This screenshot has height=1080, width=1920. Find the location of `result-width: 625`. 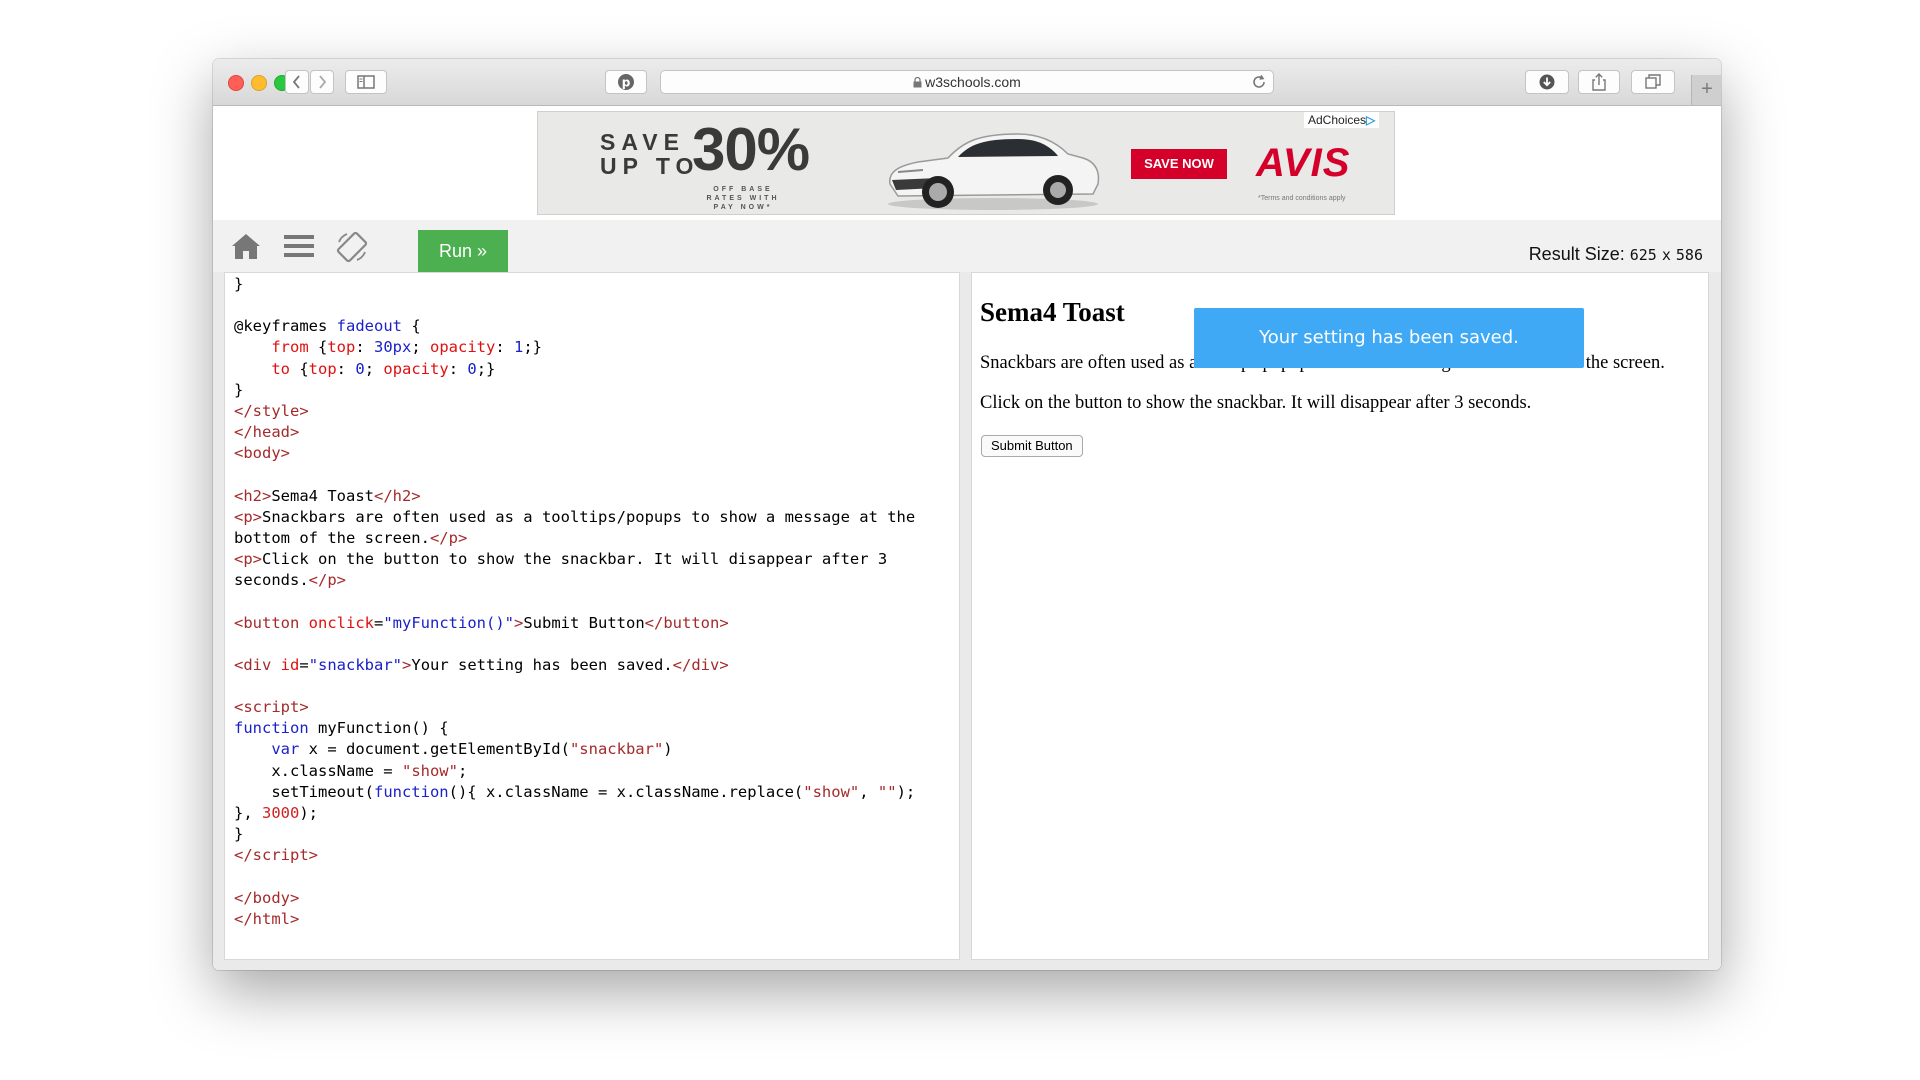

result-width: 625 is located at coordinates (1643, 255).